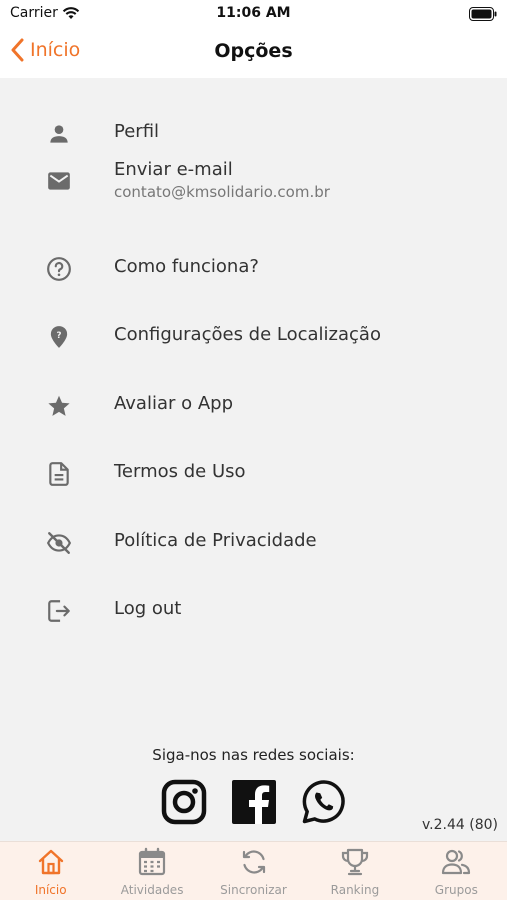 This screenshot has width=507, height=900. What do you see at coordinates (152, 890) in the screenshot?
I see `tab-label: Atividades` at bounding box center [152, 890].